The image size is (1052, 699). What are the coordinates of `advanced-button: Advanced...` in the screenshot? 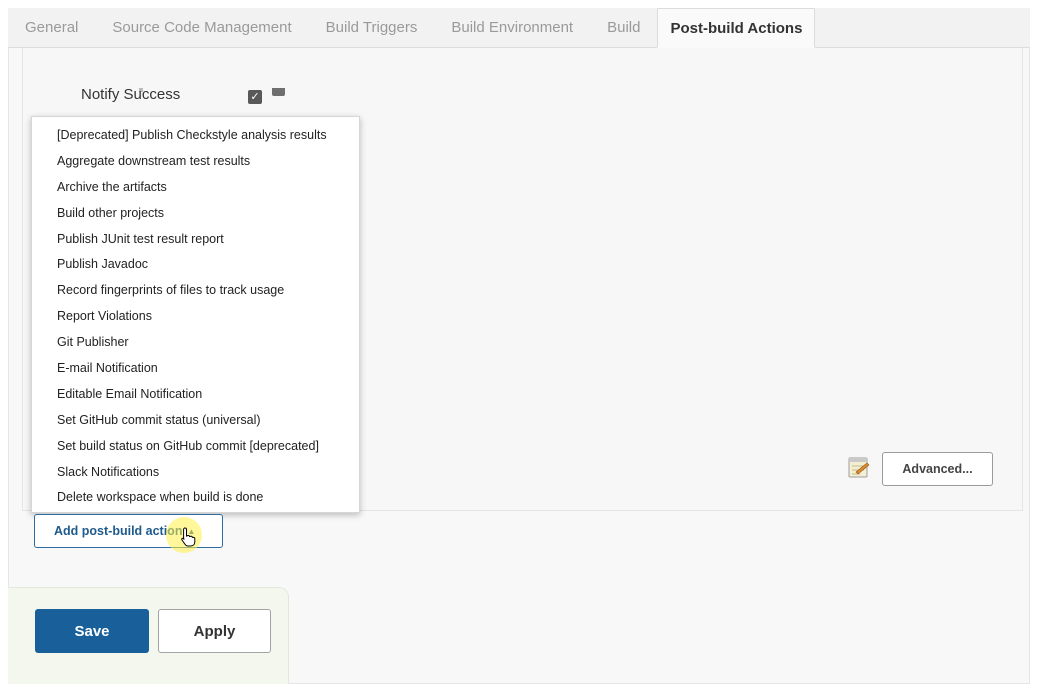 It's located at (937, 469).